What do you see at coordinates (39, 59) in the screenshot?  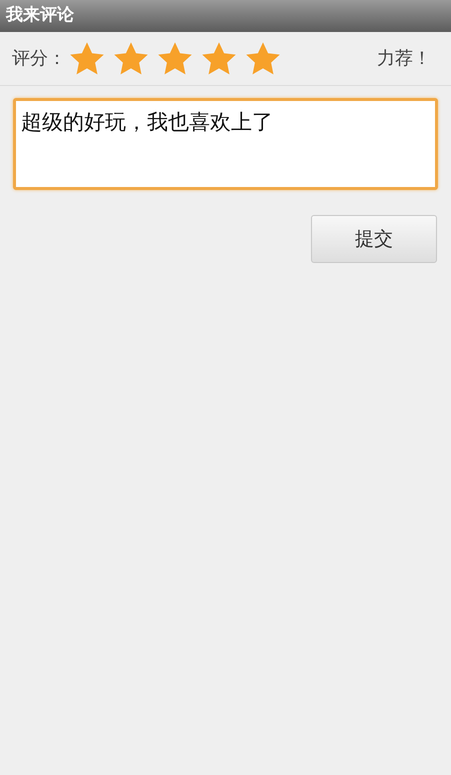 I see `rating-label: 评分：` at bounding box center [39, 59].